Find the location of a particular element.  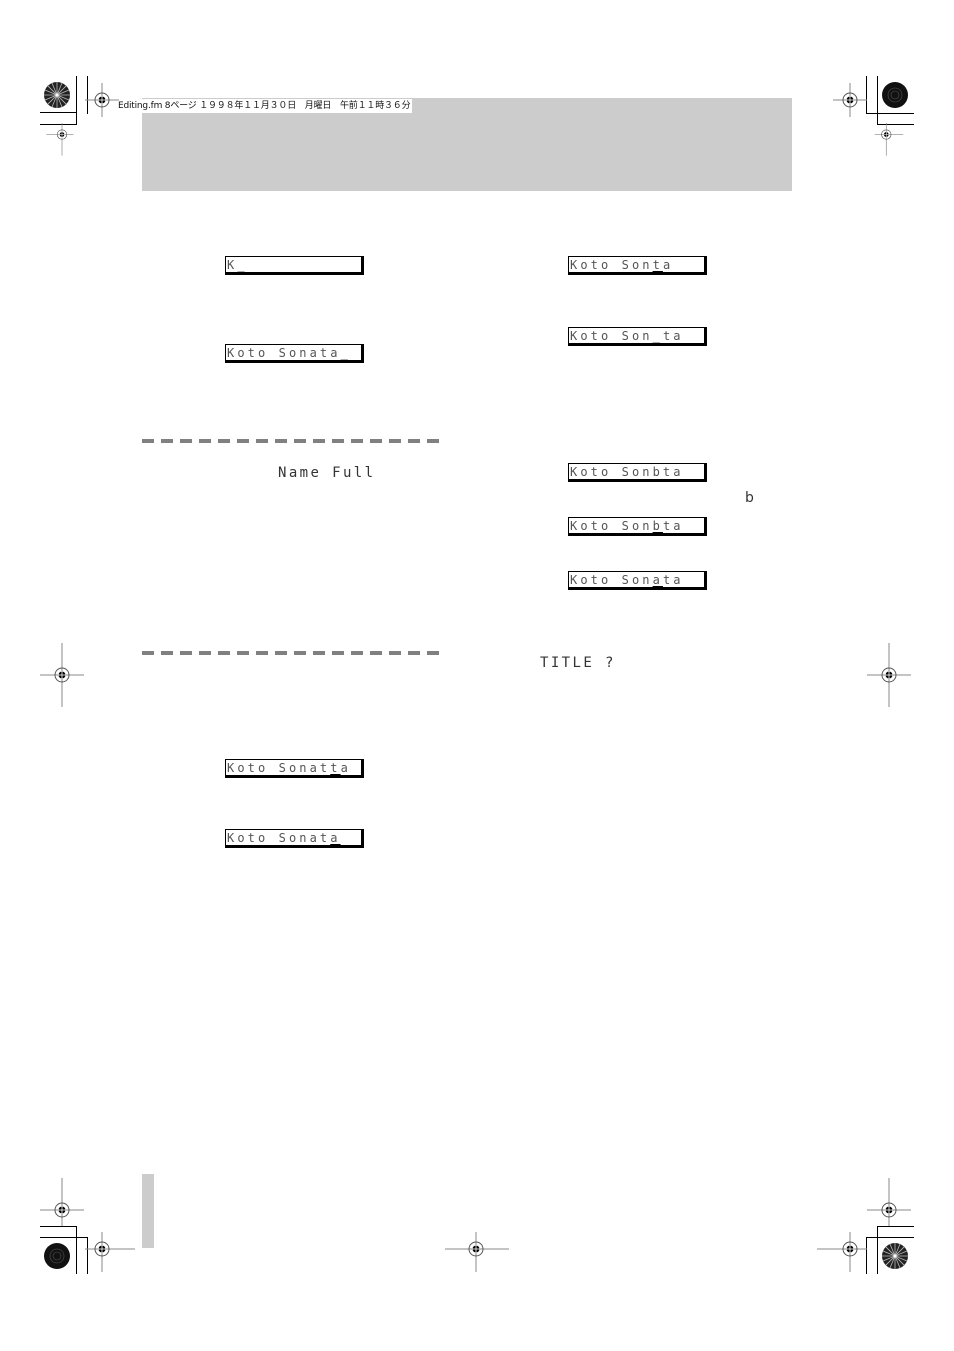

lcd-display: K_ is located at coordinates (294, 265).